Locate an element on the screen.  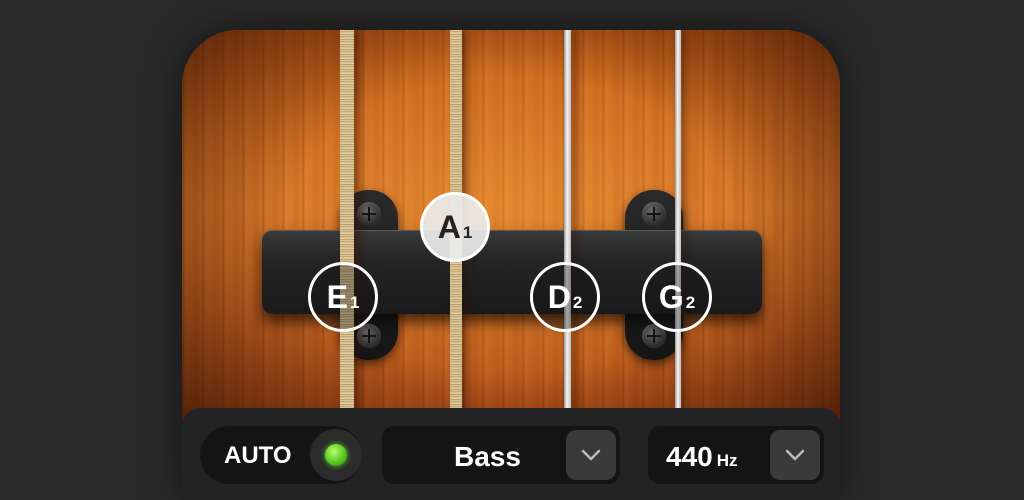
note-button-d: D 2 is located at coordinates (565, 297).